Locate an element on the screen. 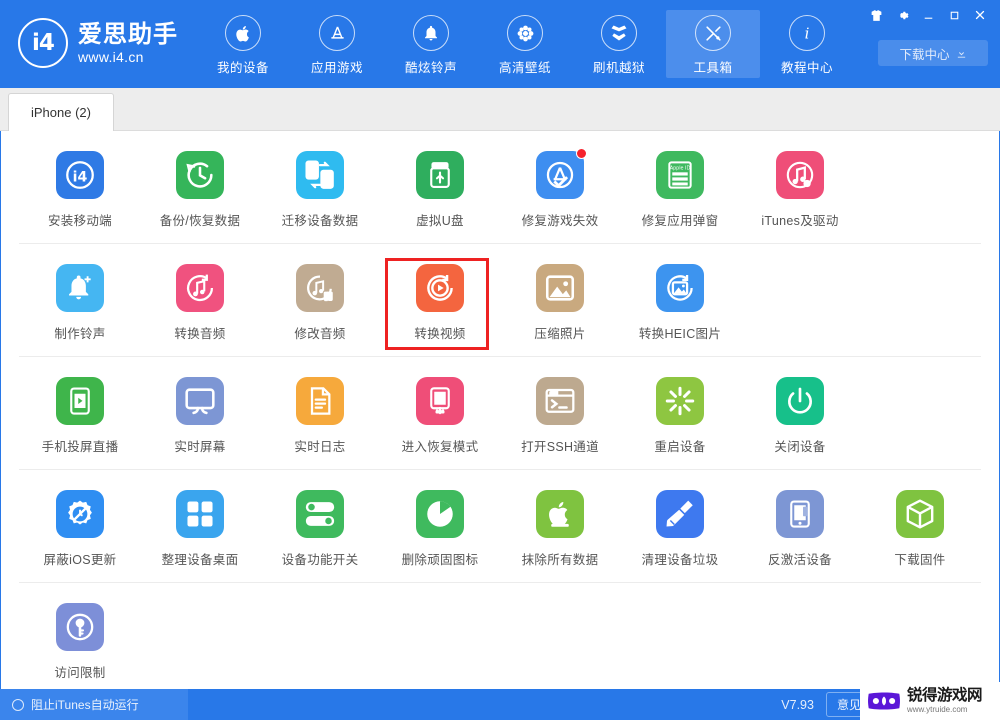  tool-item: 转换音频 is located at coordinates (200, 300).